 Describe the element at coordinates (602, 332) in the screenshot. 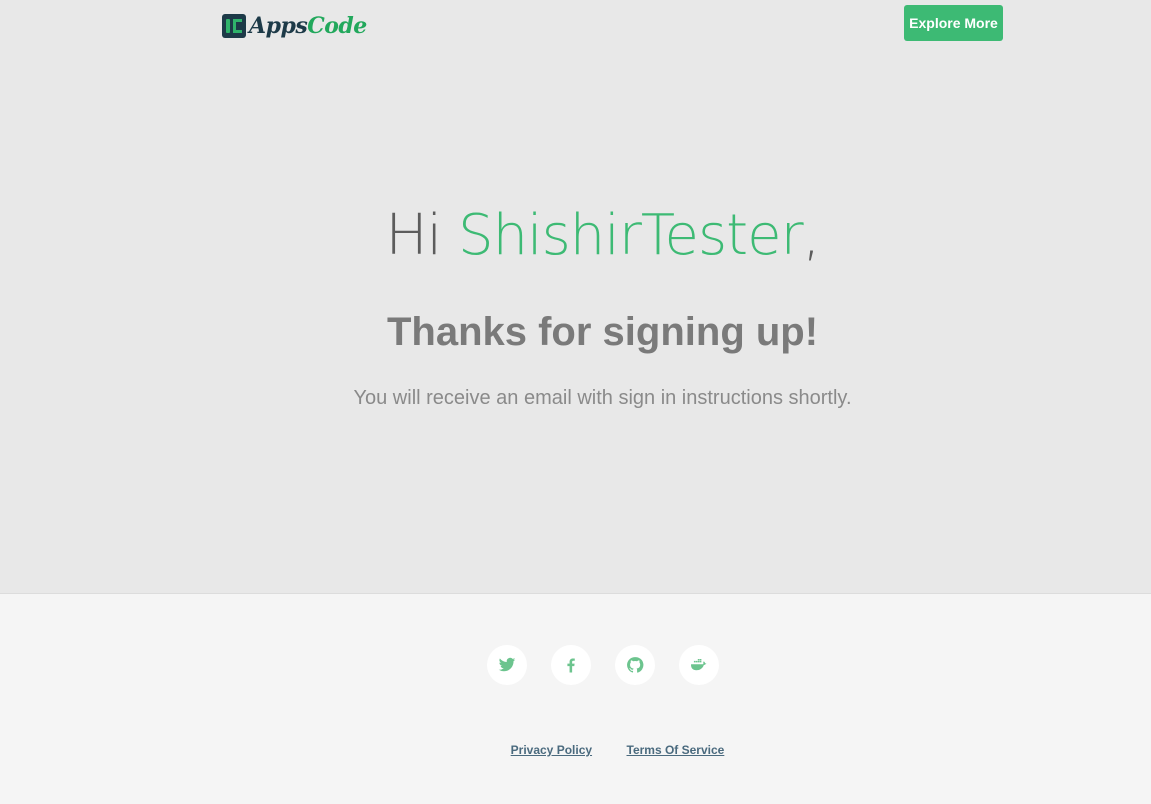

I see `thanks-heading: Thanks for signing up!` at that location.